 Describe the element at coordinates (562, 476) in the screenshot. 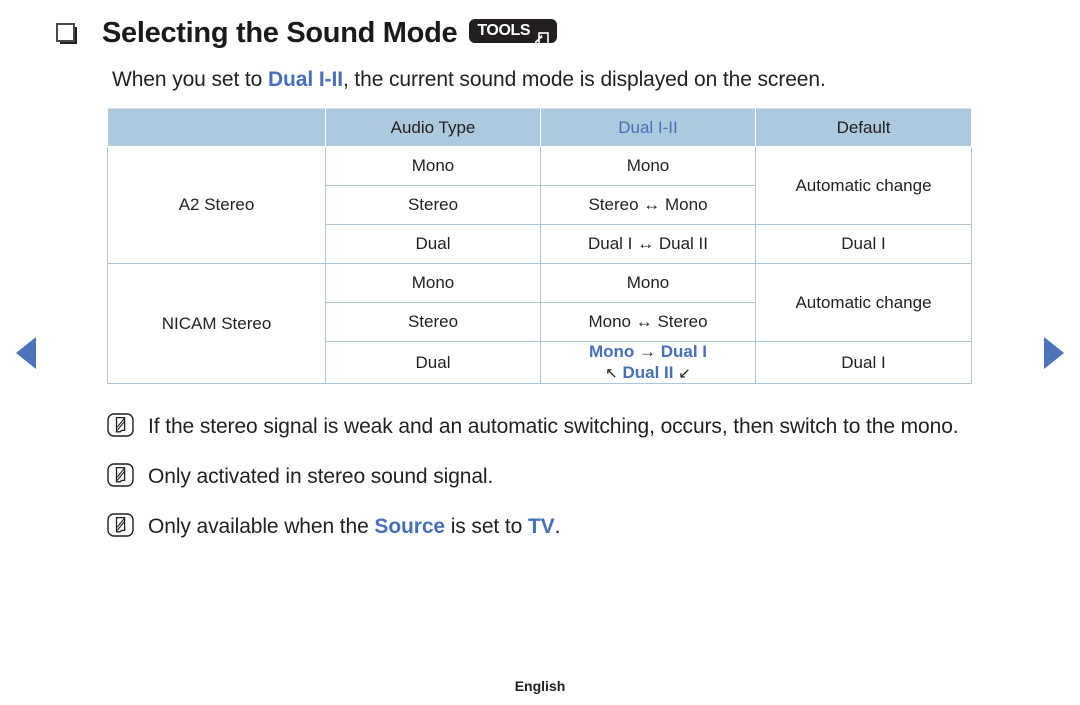

I see `note-item: Only activated in stereo sound signal.` at that location.